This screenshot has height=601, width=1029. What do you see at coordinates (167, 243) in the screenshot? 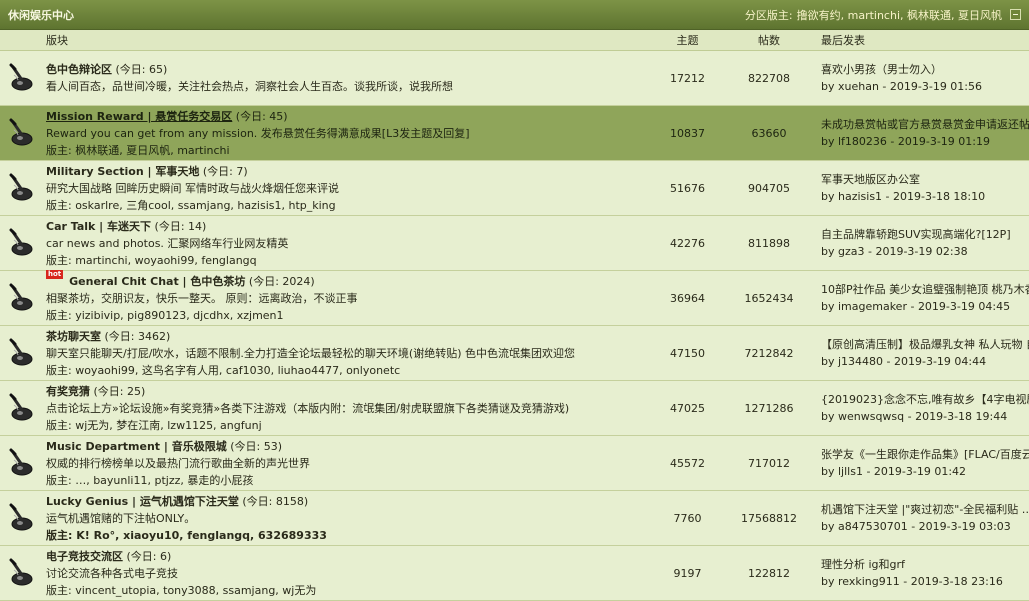
I see `forum-description: car news and photos. 汇聚网络车行业网友精英` at bounding box center [167, 243].